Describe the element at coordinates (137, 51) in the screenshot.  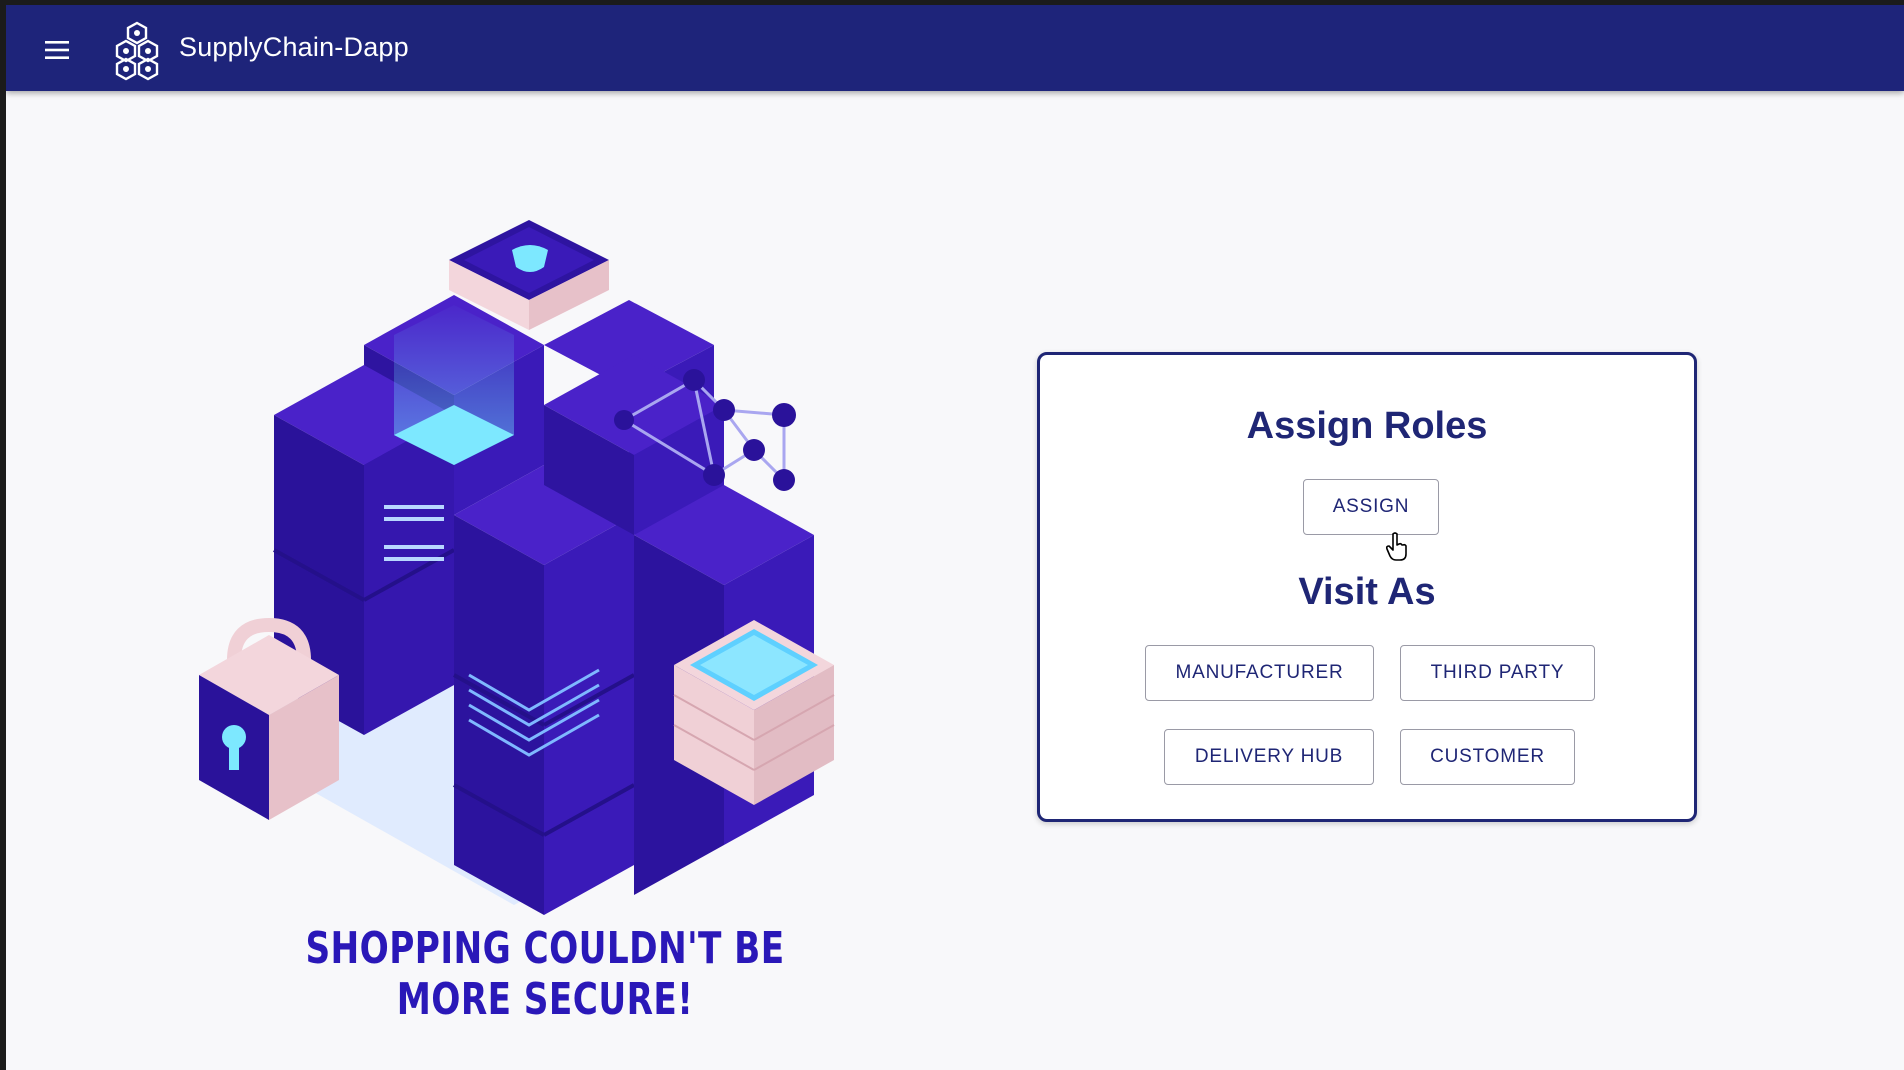
I see `hexagon-cluster-logo-icon` at that location.